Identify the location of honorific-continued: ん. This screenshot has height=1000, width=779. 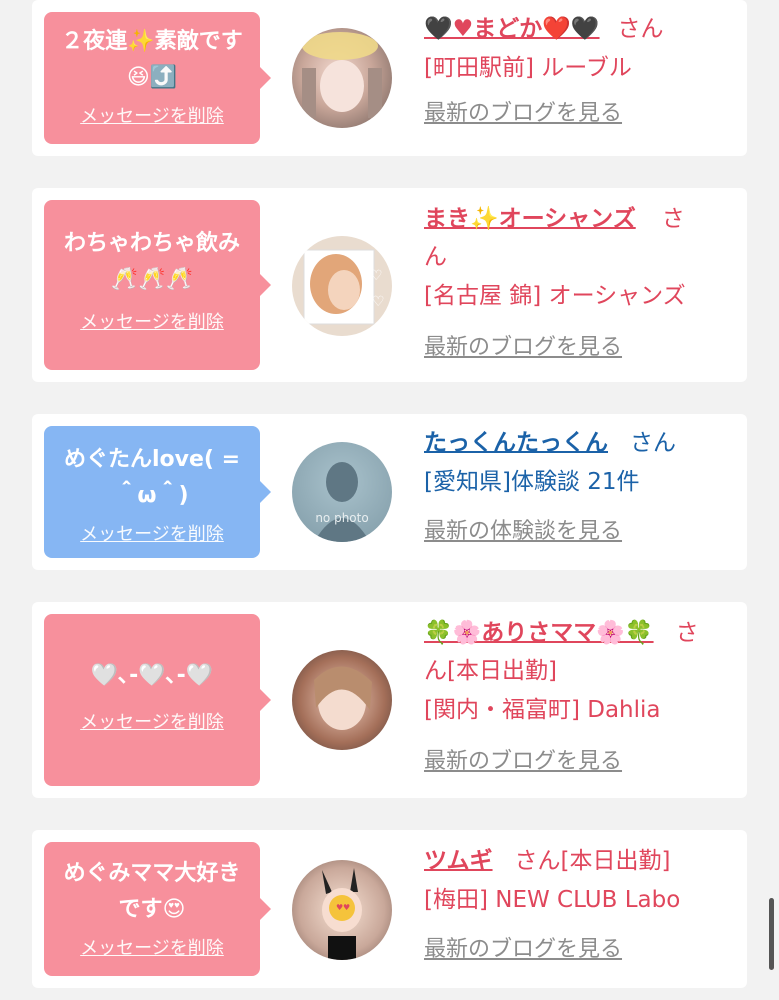
(435, 257).